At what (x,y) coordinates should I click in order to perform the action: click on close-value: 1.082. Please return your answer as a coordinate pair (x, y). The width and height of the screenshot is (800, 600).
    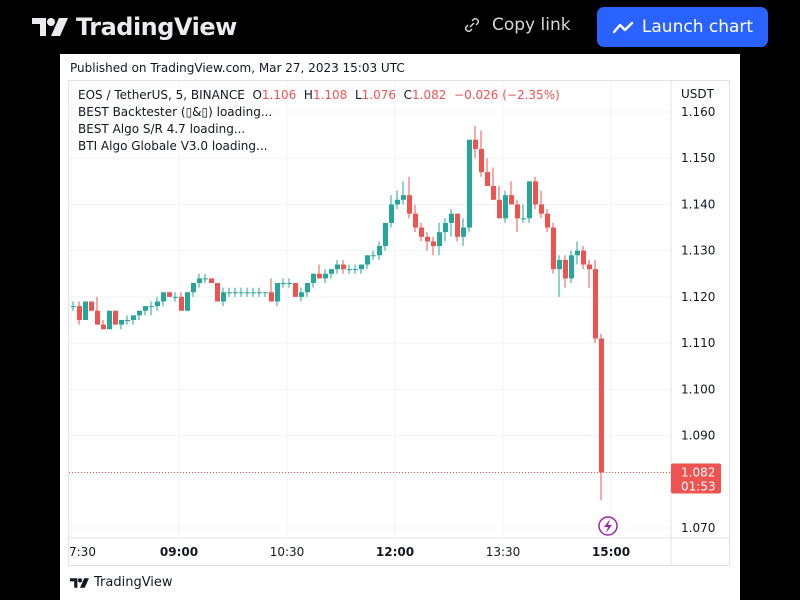
    Looking at the image, I should click on (429, 95).